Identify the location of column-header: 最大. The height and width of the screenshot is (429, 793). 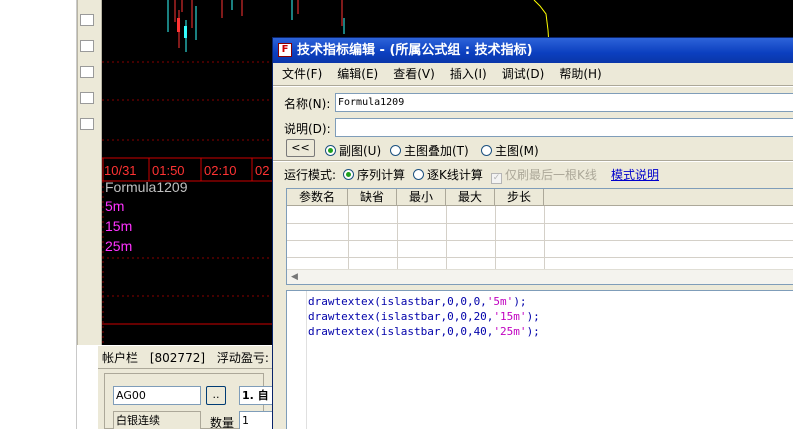
(470, 197).